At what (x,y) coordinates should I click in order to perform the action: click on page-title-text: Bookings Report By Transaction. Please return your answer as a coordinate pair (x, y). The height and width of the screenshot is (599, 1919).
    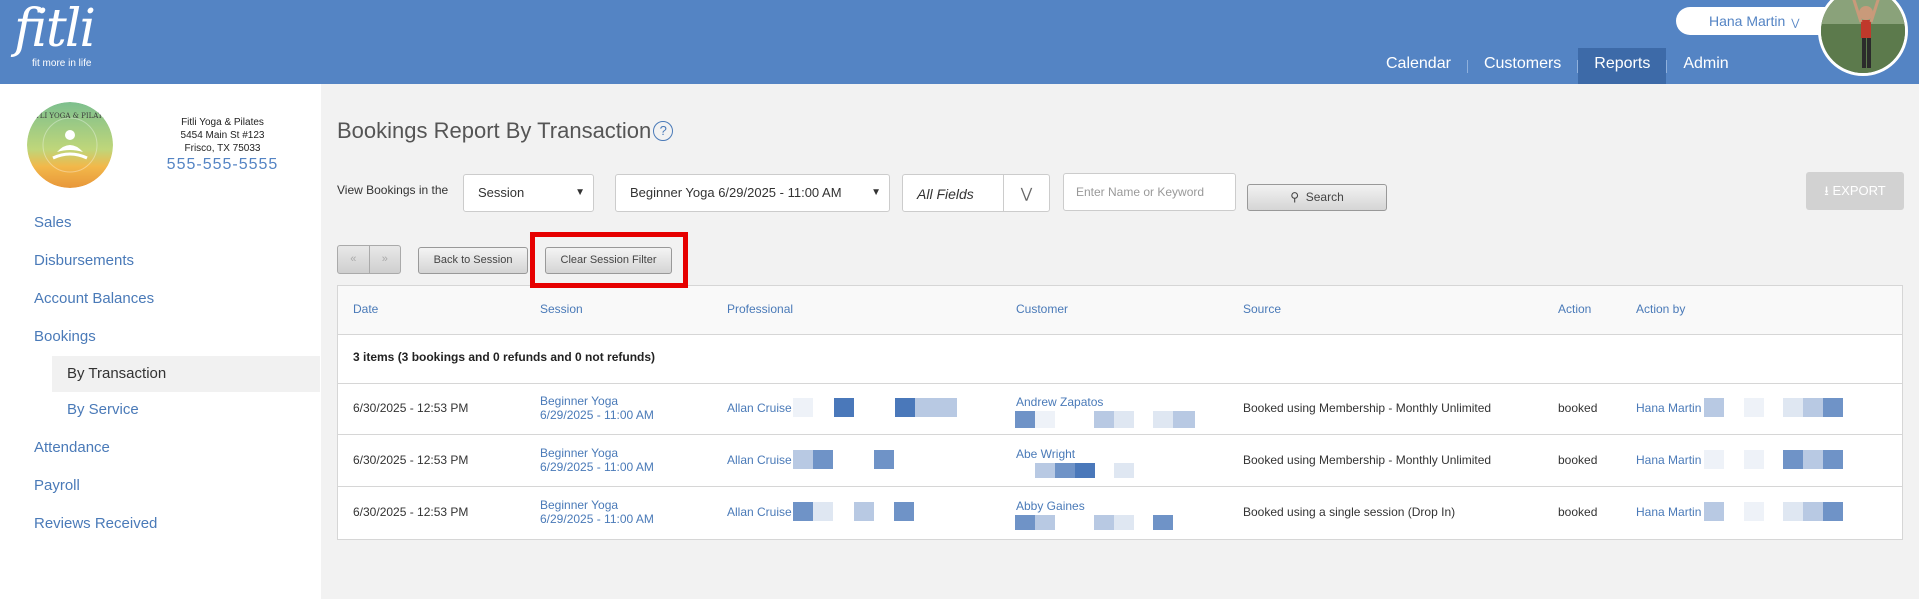
    Looking at the image, I should click on (494, 130).